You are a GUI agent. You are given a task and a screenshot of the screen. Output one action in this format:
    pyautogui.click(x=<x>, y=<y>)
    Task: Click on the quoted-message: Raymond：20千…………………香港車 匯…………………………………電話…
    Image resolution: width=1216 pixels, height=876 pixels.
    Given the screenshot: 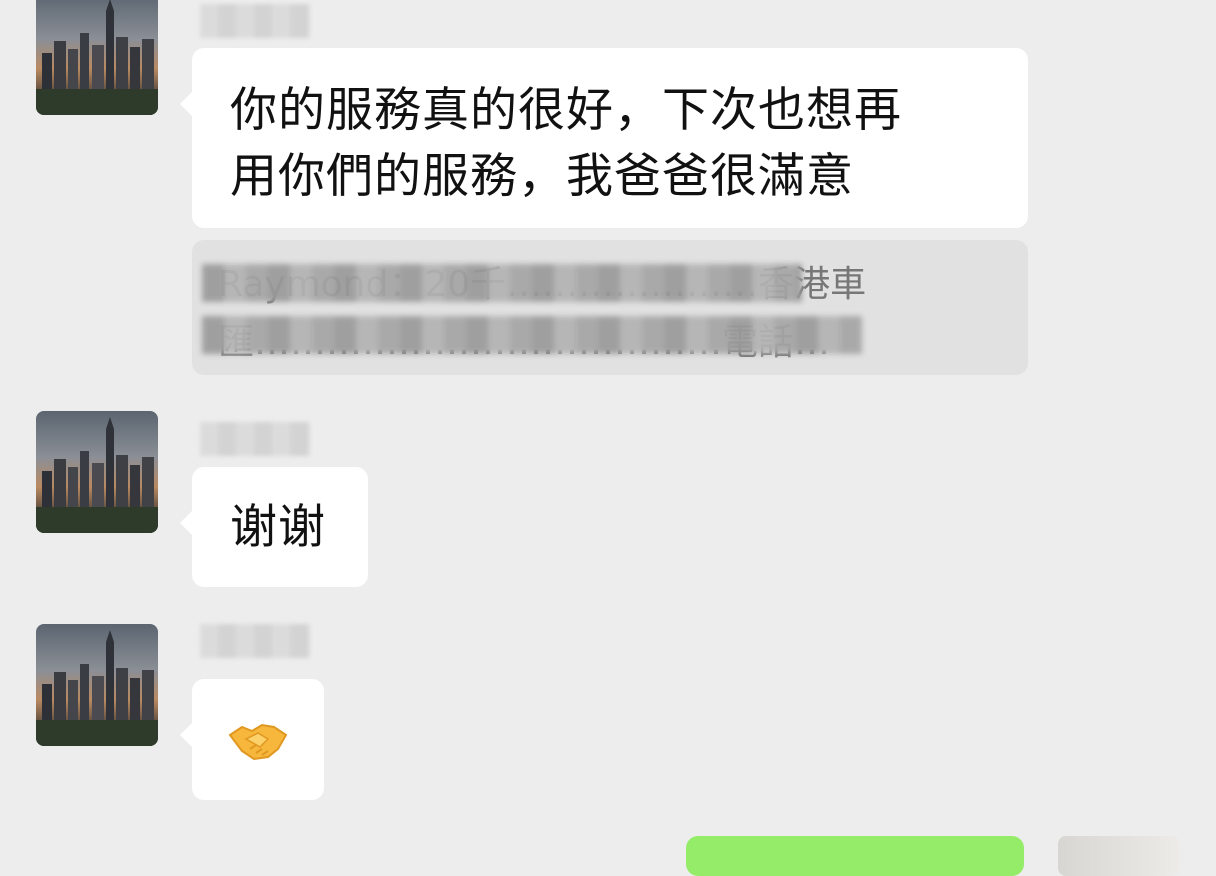 What is the action you would take?
    pyautogui.click(x=610, y=307)
    